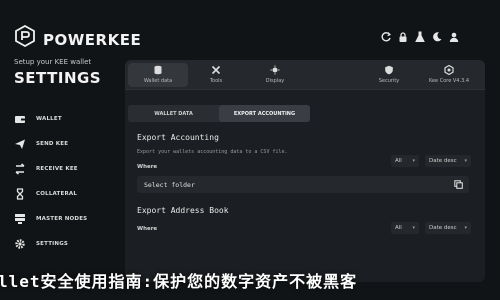  Describe the element at coordinates (303, 184) in the screenshot. I see `select-folder-input: Select folder` at that location.